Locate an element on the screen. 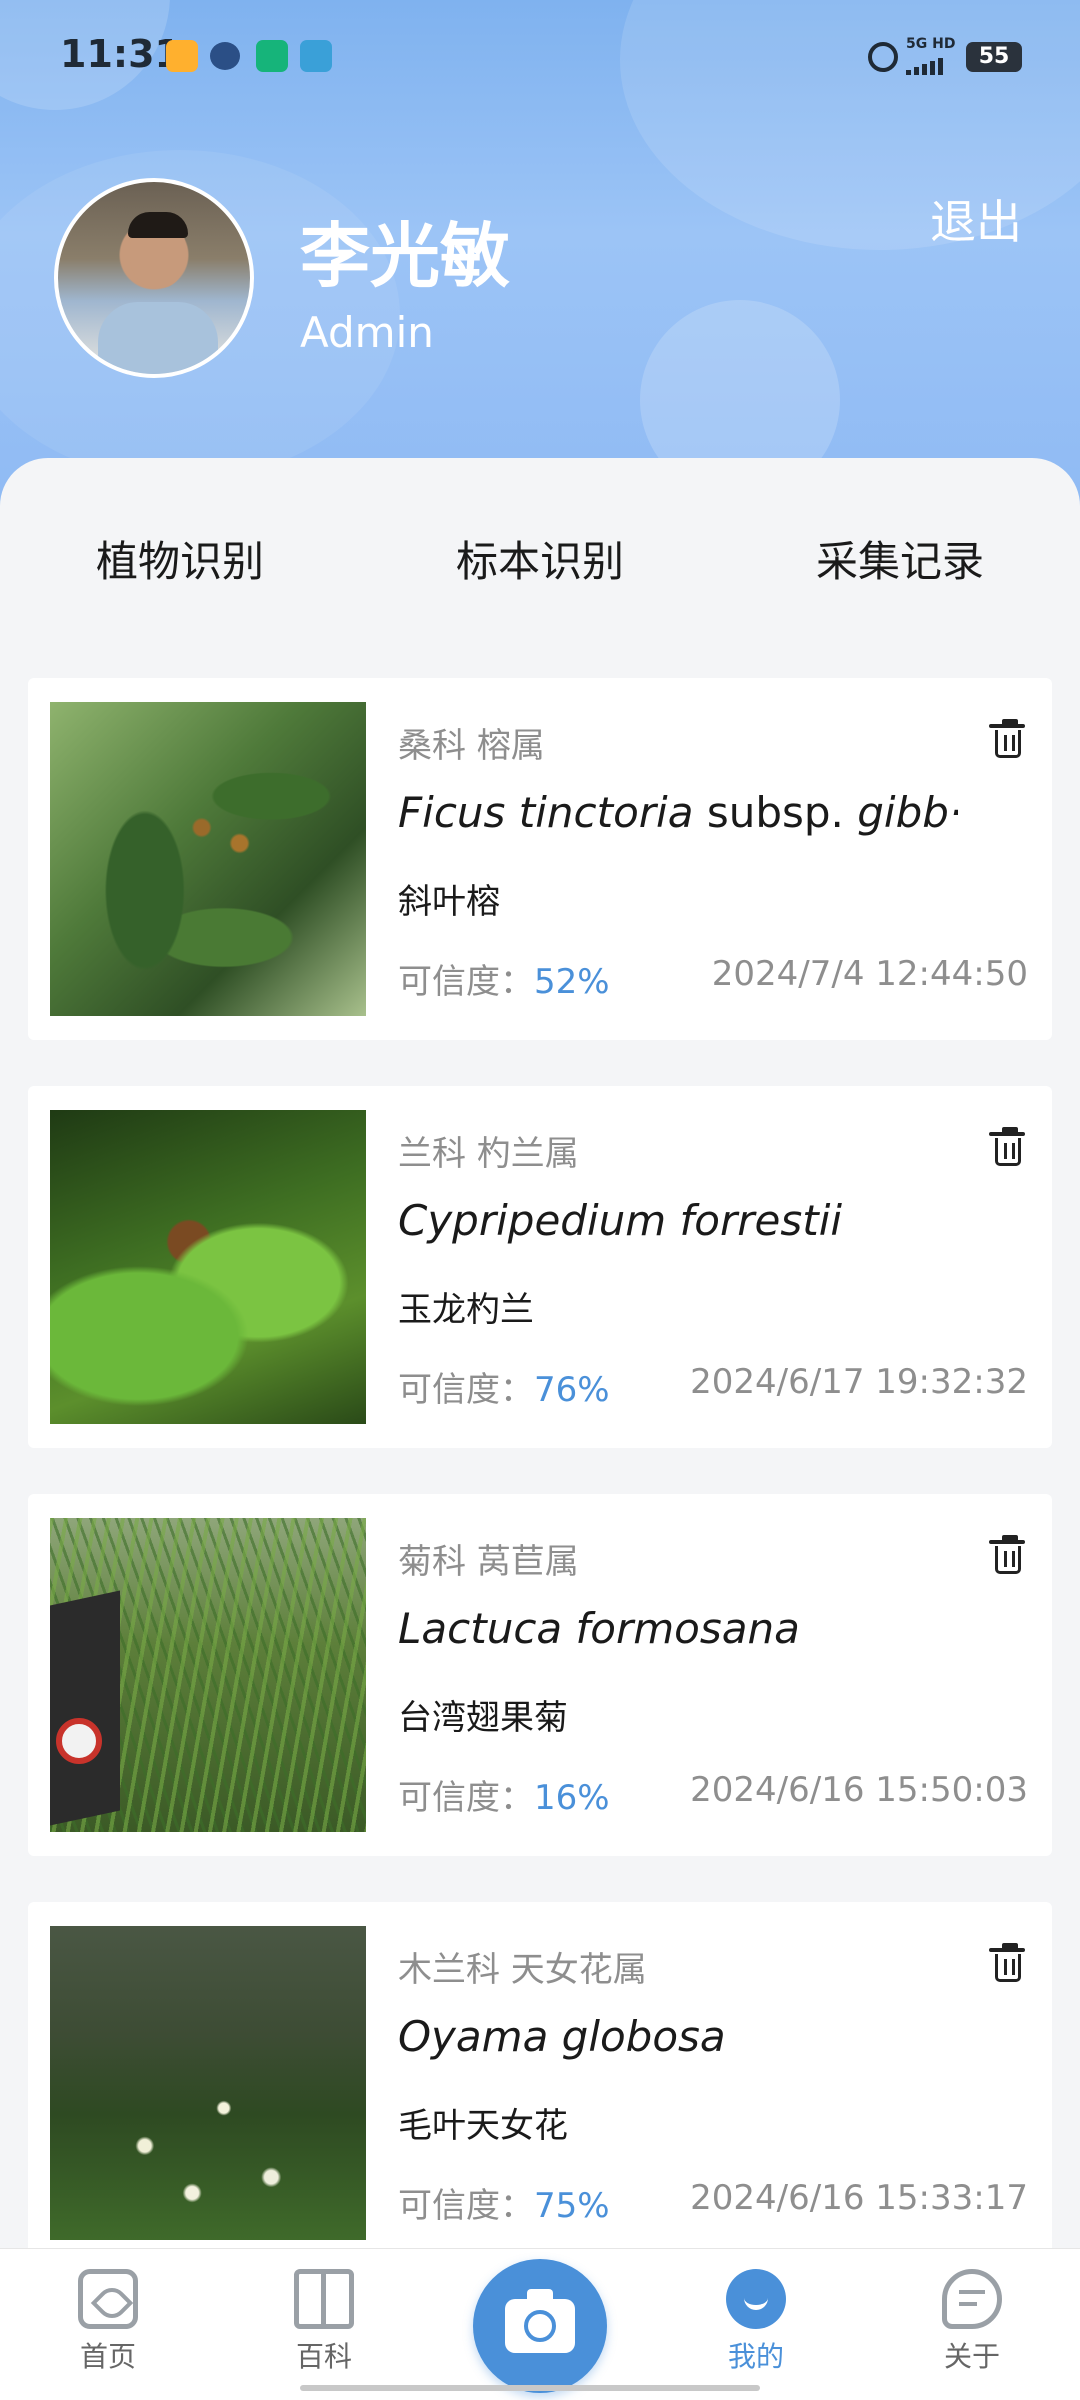 This screenshot has height=2400, width=1080. confidence-value: 16% is located at coordinates (572, 1798).